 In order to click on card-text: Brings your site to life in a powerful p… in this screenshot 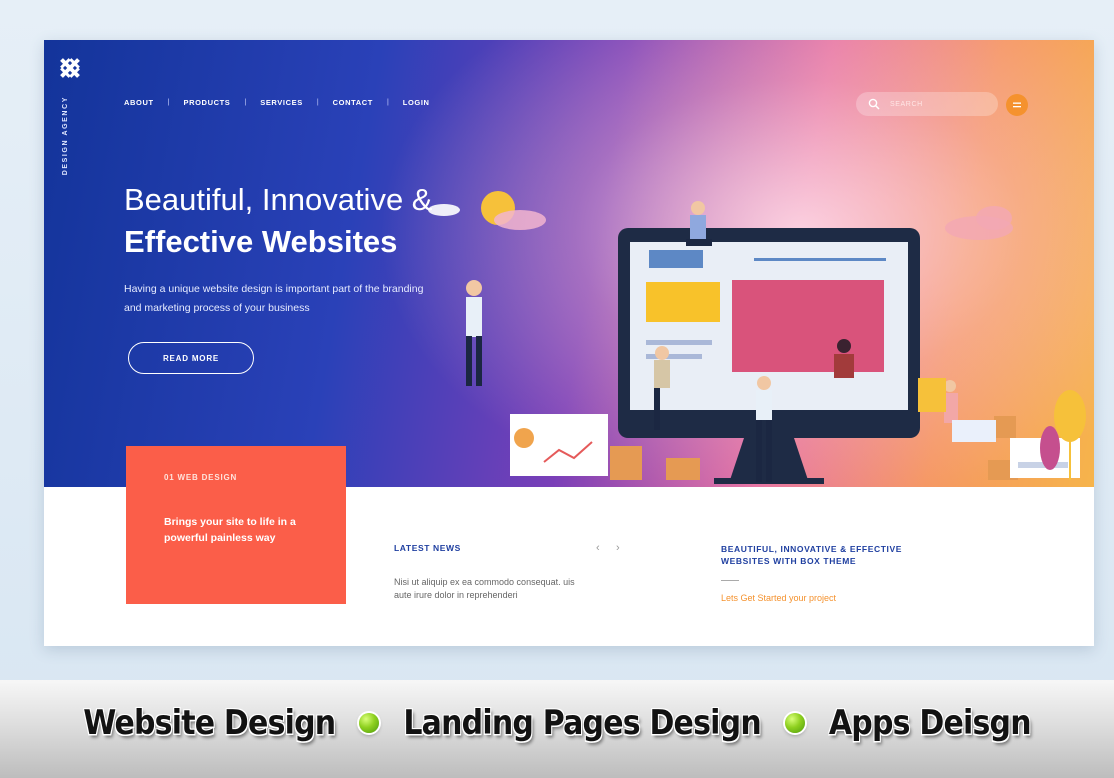, I will do `click(230, 530)`.